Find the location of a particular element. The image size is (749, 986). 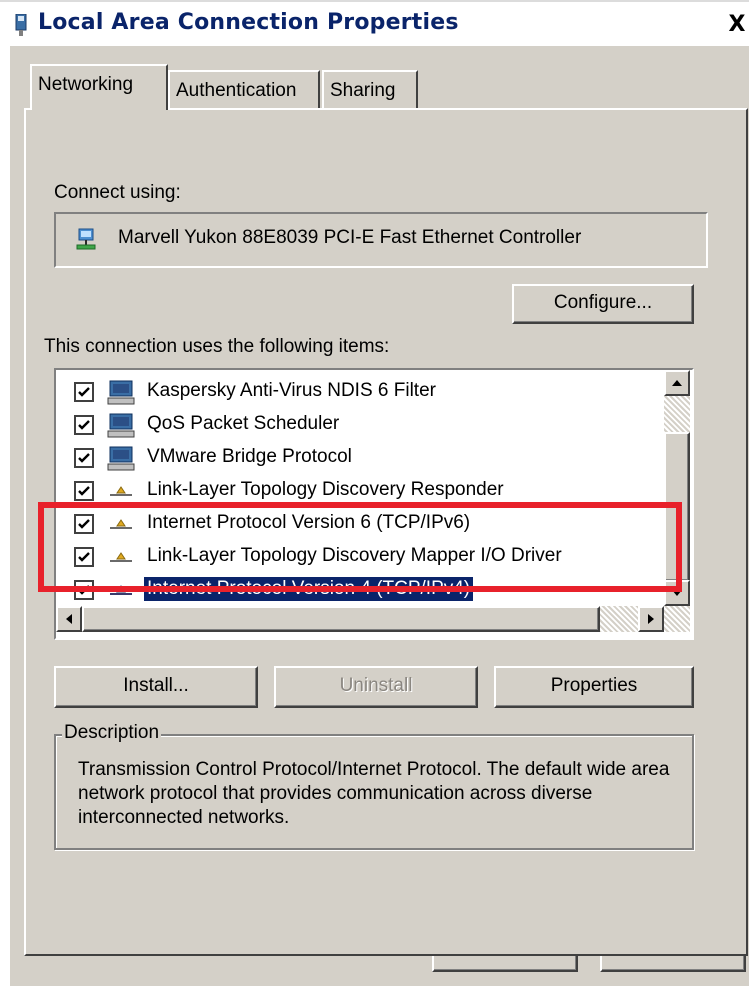

scroll-left-button is located at coordinates (69, 619).